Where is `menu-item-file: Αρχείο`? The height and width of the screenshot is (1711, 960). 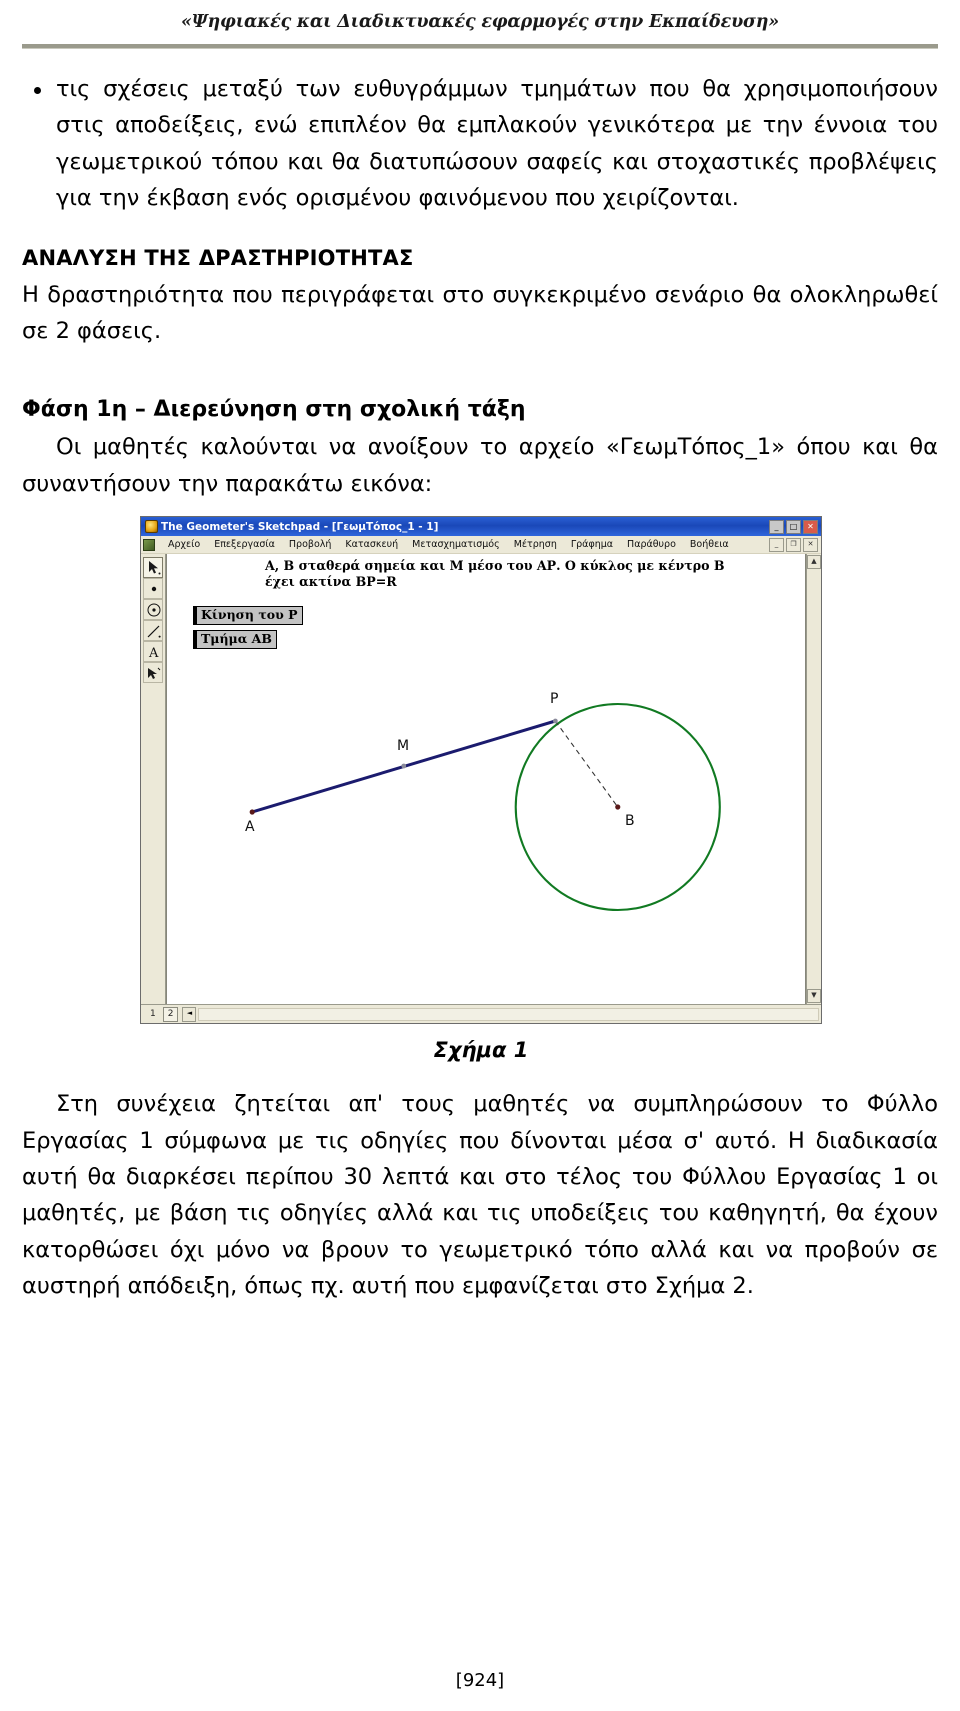
menu-item-file: Αρχείο is located at coordinates (184, 544).